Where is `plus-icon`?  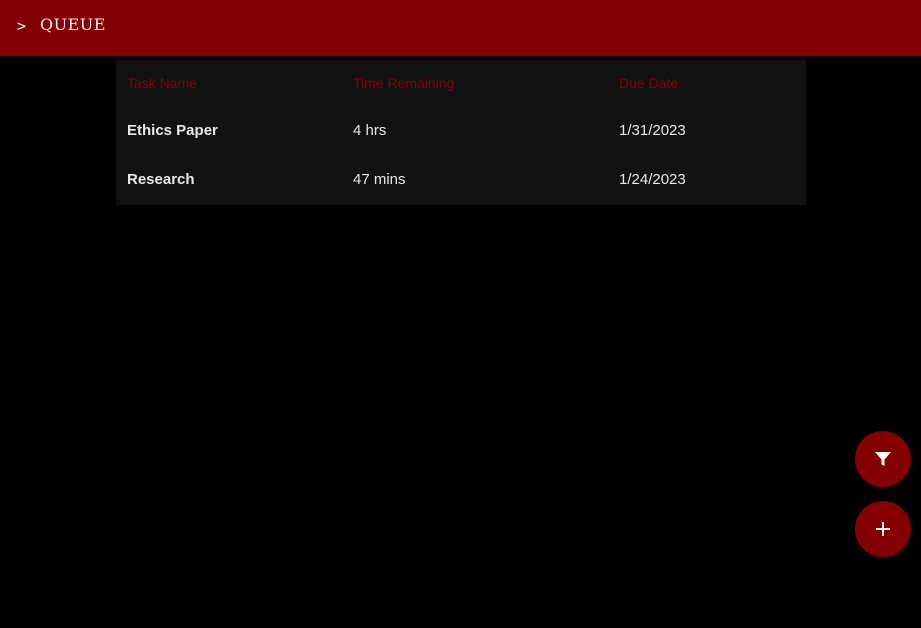
plus-icon is located at coordinates (883, 529).